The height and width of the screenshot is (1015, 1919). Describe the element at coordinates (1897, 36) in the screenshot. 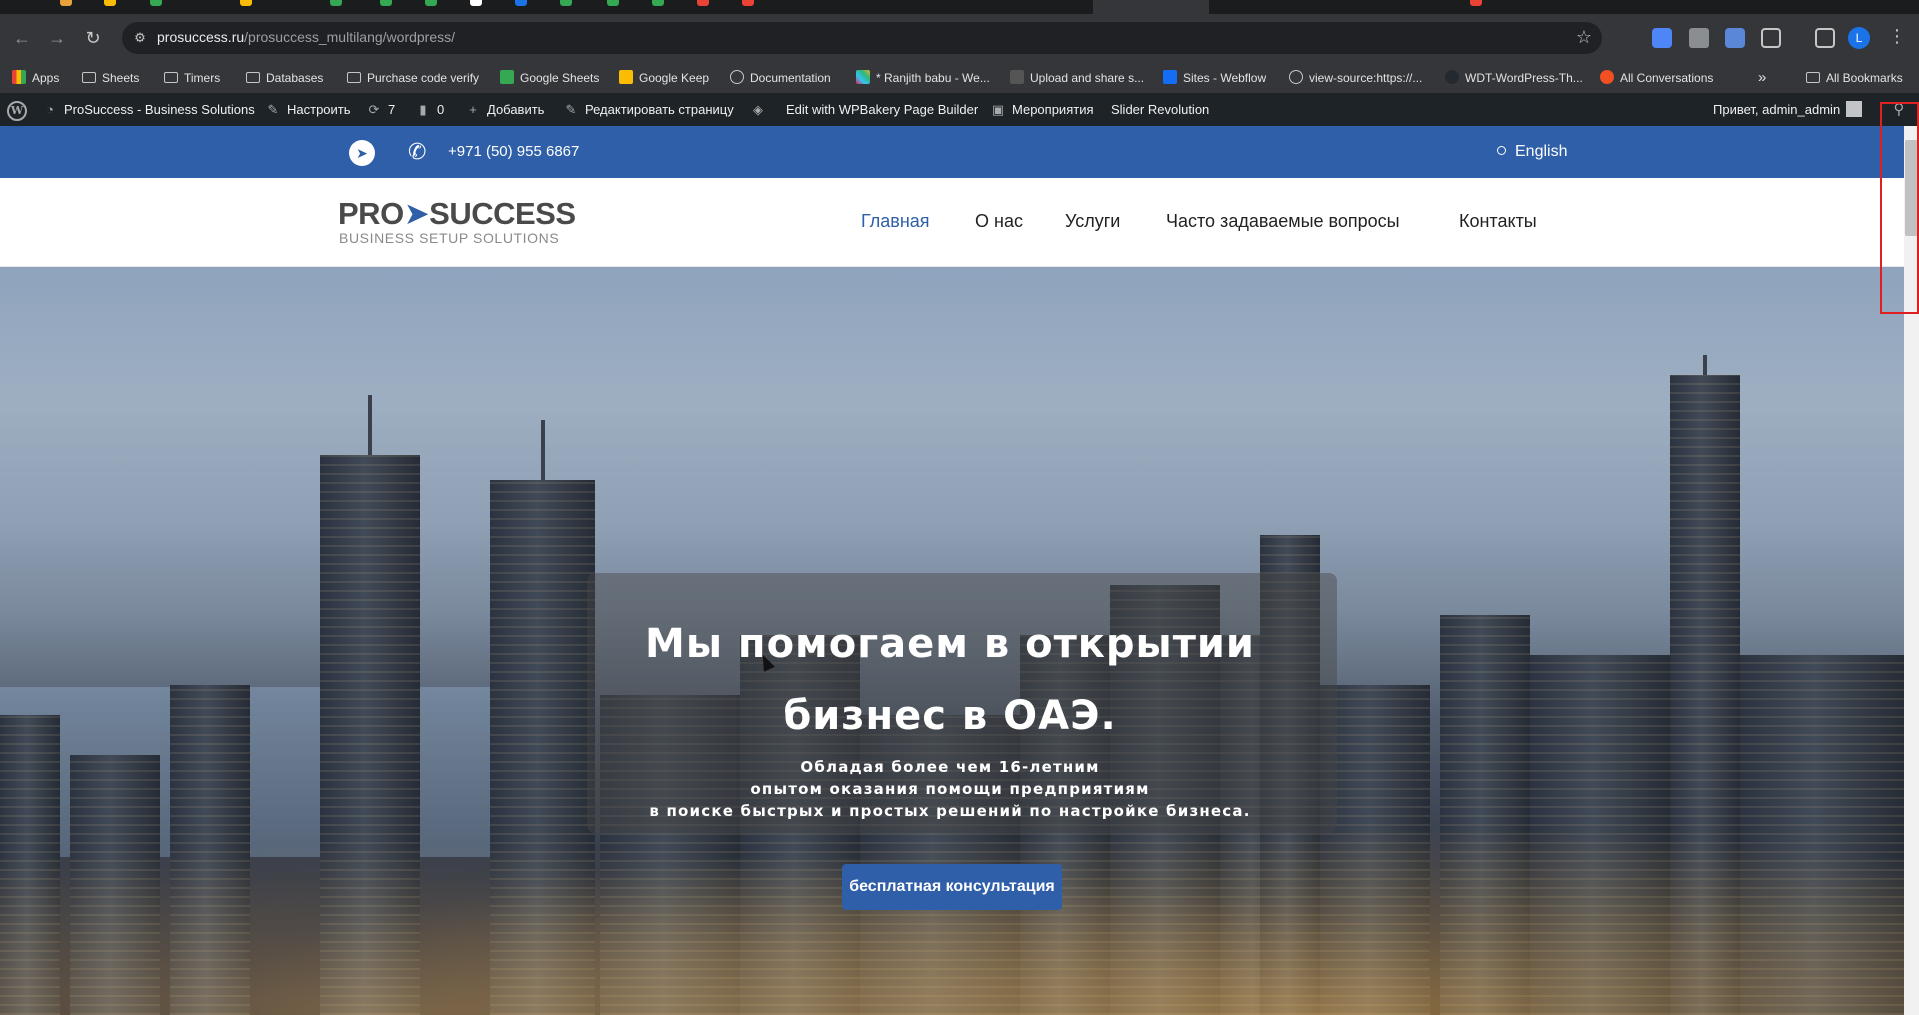

I see `menu-kebab-icon: ⋮` at that location.